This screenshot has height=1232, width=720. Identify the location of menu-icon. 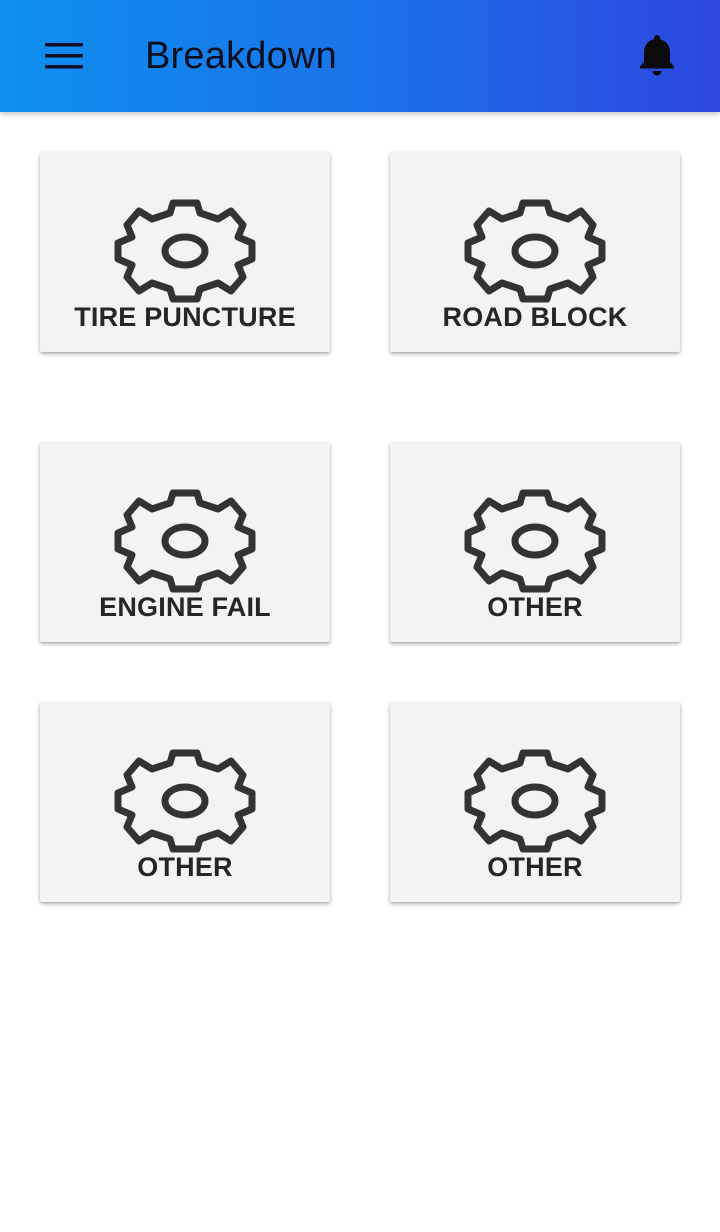
(64, 56).